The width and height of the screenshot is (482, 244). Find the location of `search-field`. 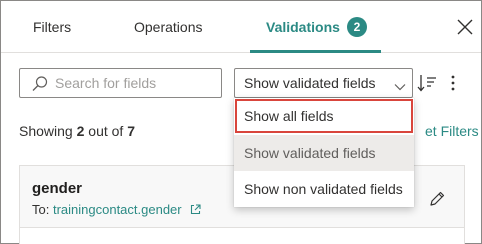

search-field is located at coordinates (120, 83).